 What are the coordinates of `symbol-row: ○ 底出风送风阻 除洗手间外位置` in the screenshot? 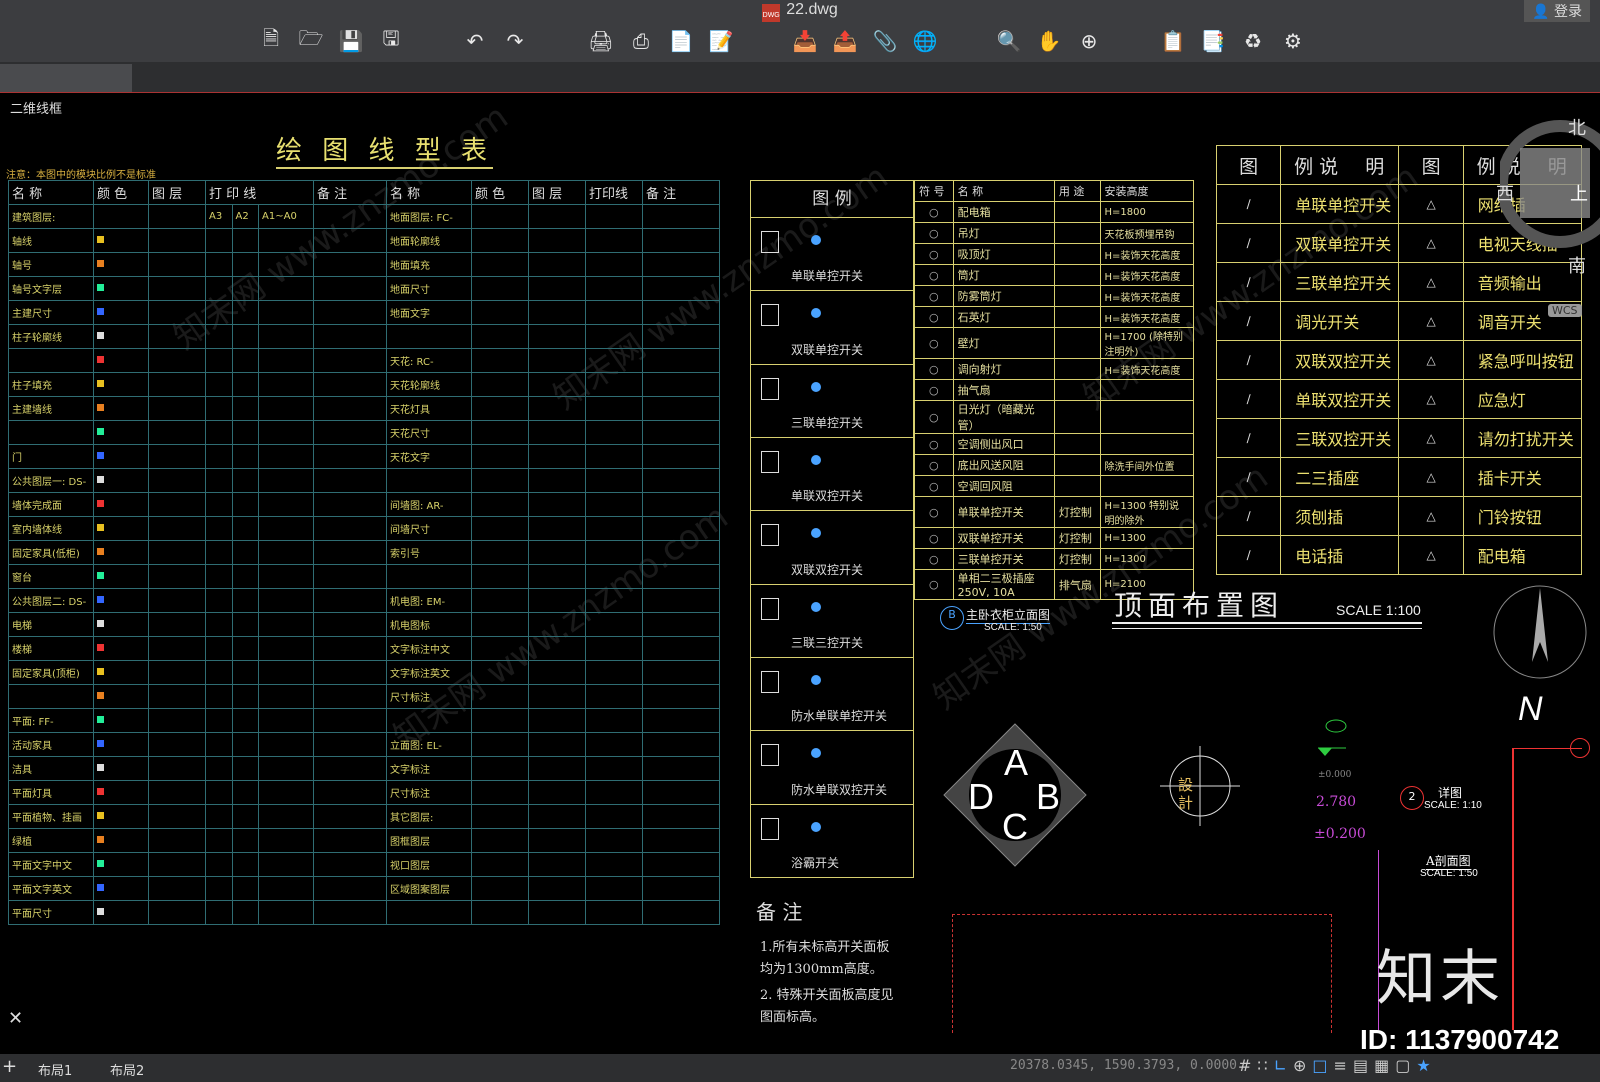 It's located at (1054, 465).